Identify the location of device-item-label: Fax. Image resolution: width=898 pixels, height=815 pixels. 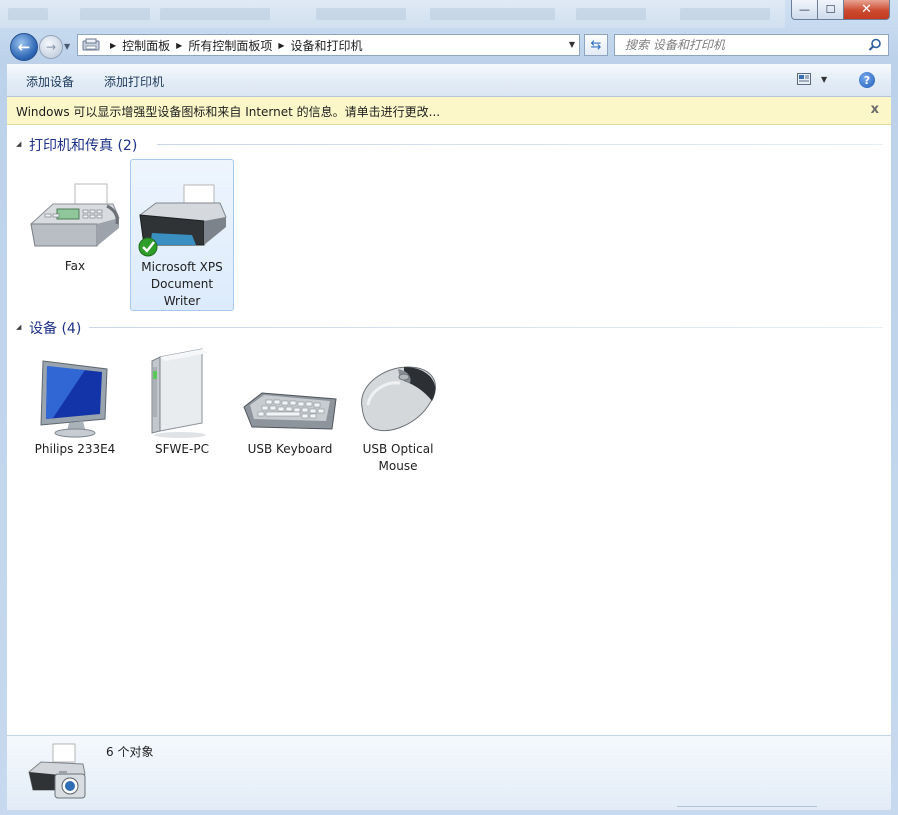
(75, 266).